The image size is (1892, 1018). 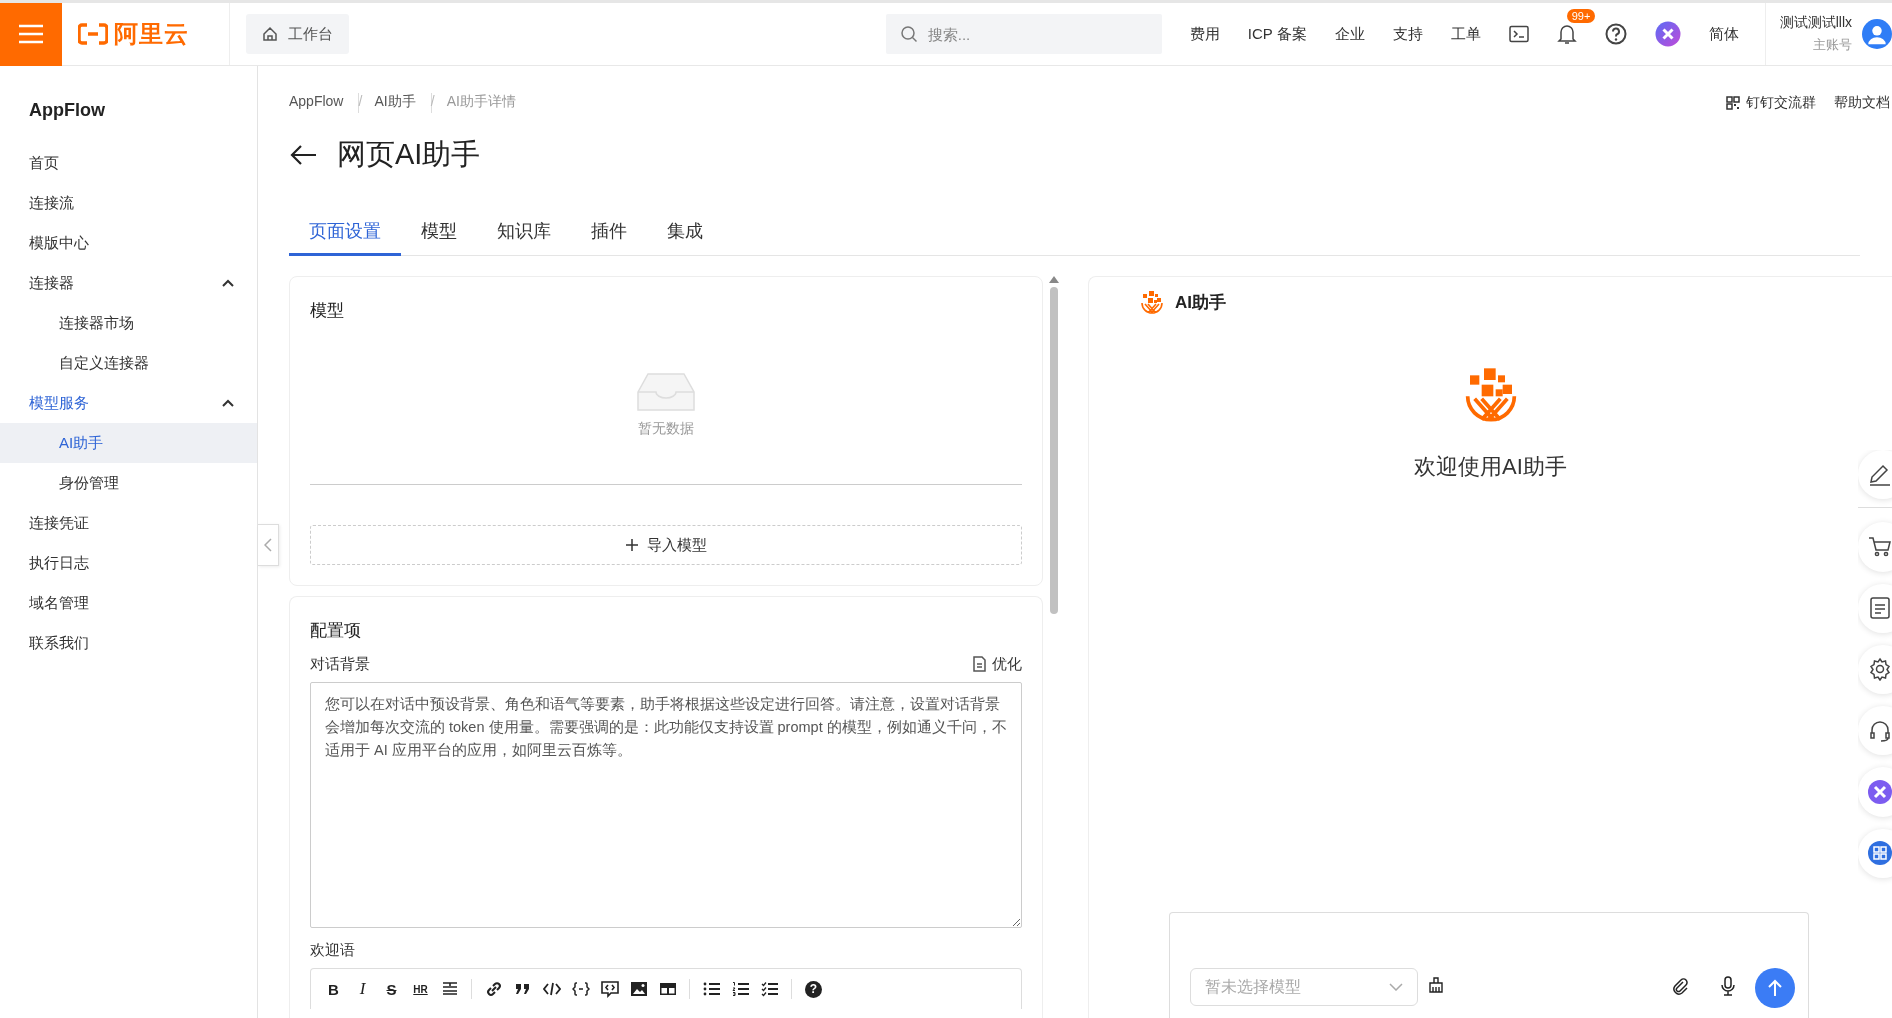 What do you see at coordinates (1880, 853) in the screenshot?
I see `apps-icon` at bounding box center [1880, 853].